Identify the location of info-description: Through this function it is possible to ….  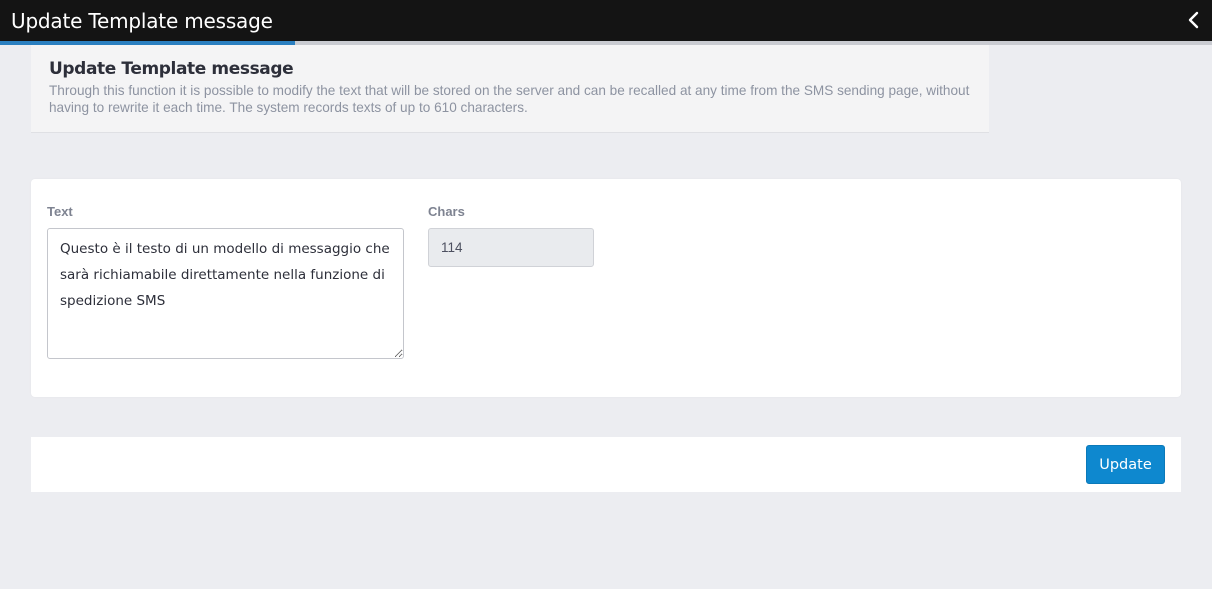
(509, 99).